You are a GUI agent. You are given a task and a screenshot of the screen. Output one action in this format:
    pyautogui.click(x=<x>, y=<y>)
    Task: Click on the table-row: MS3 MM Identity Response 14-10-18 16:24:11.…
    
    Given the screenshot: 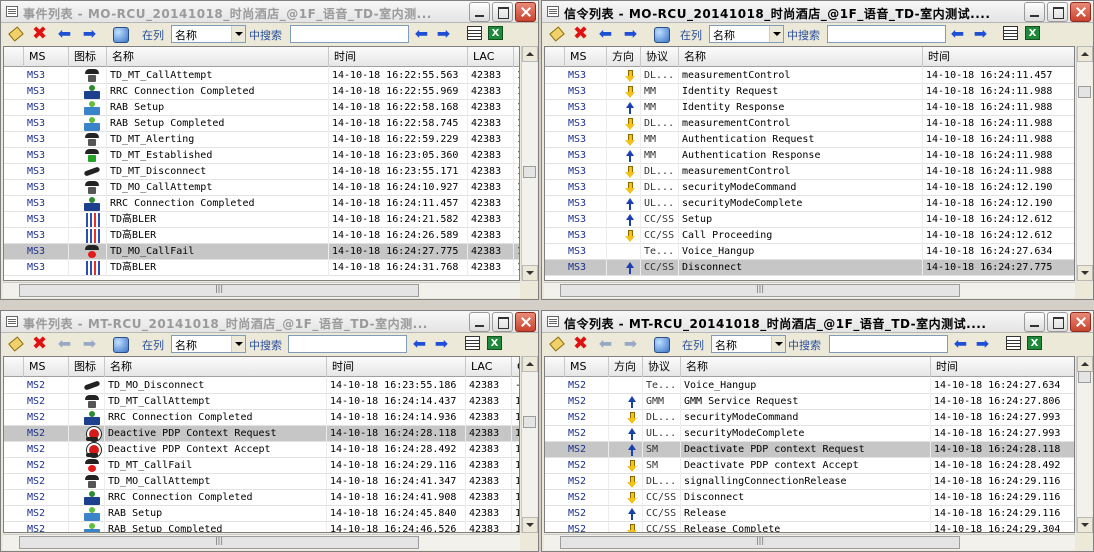 What is the action you would take?
    pyautogui.click(x=809, y=108)
    